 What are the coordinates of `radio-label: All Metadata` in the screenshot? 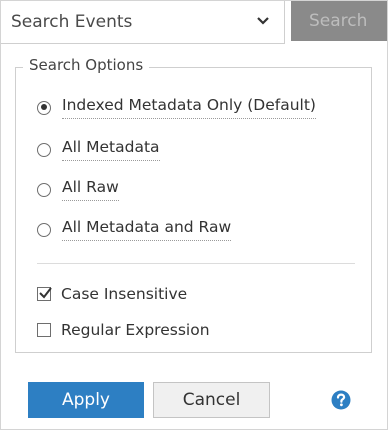 It's located at (111, 149).